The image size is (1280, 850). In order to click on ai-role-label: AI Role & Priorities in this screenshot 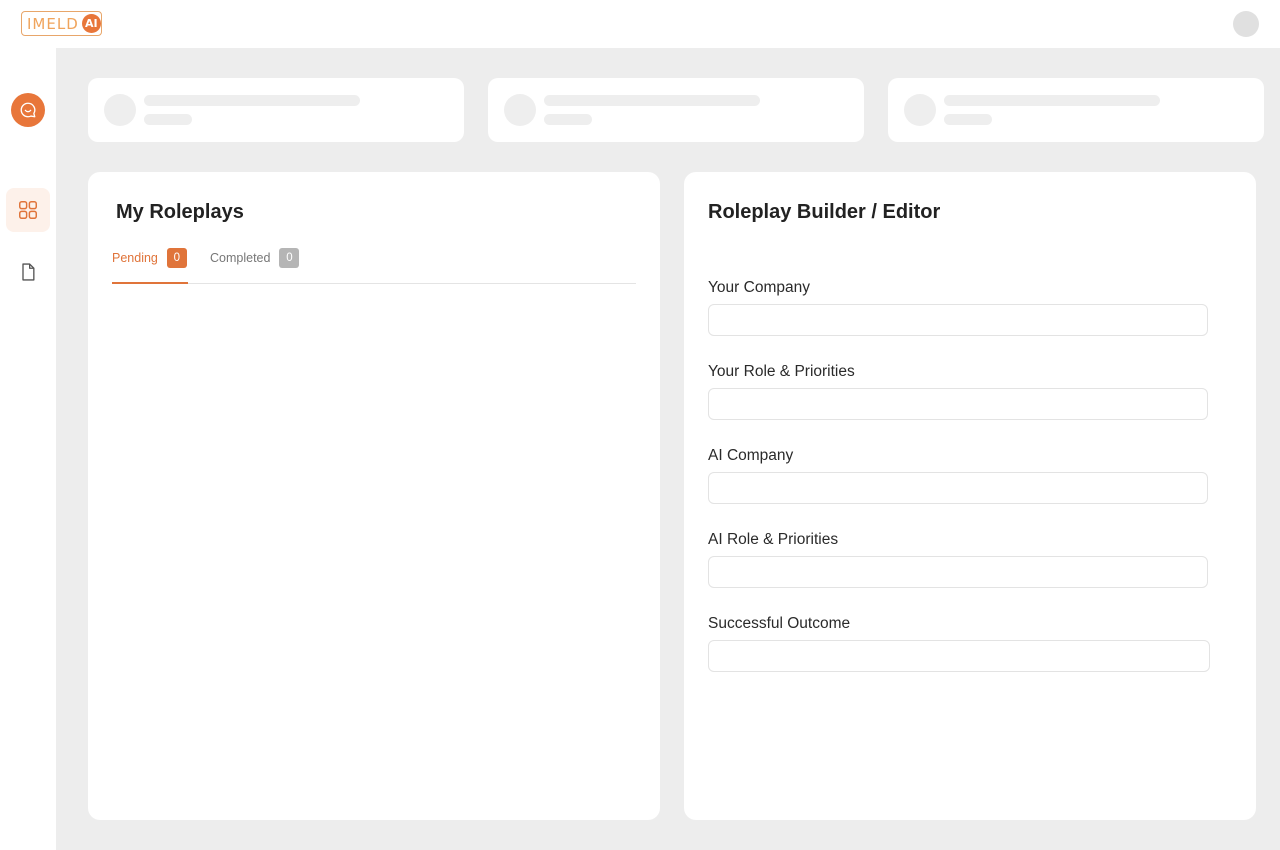, I will do `click(773, 539)`.